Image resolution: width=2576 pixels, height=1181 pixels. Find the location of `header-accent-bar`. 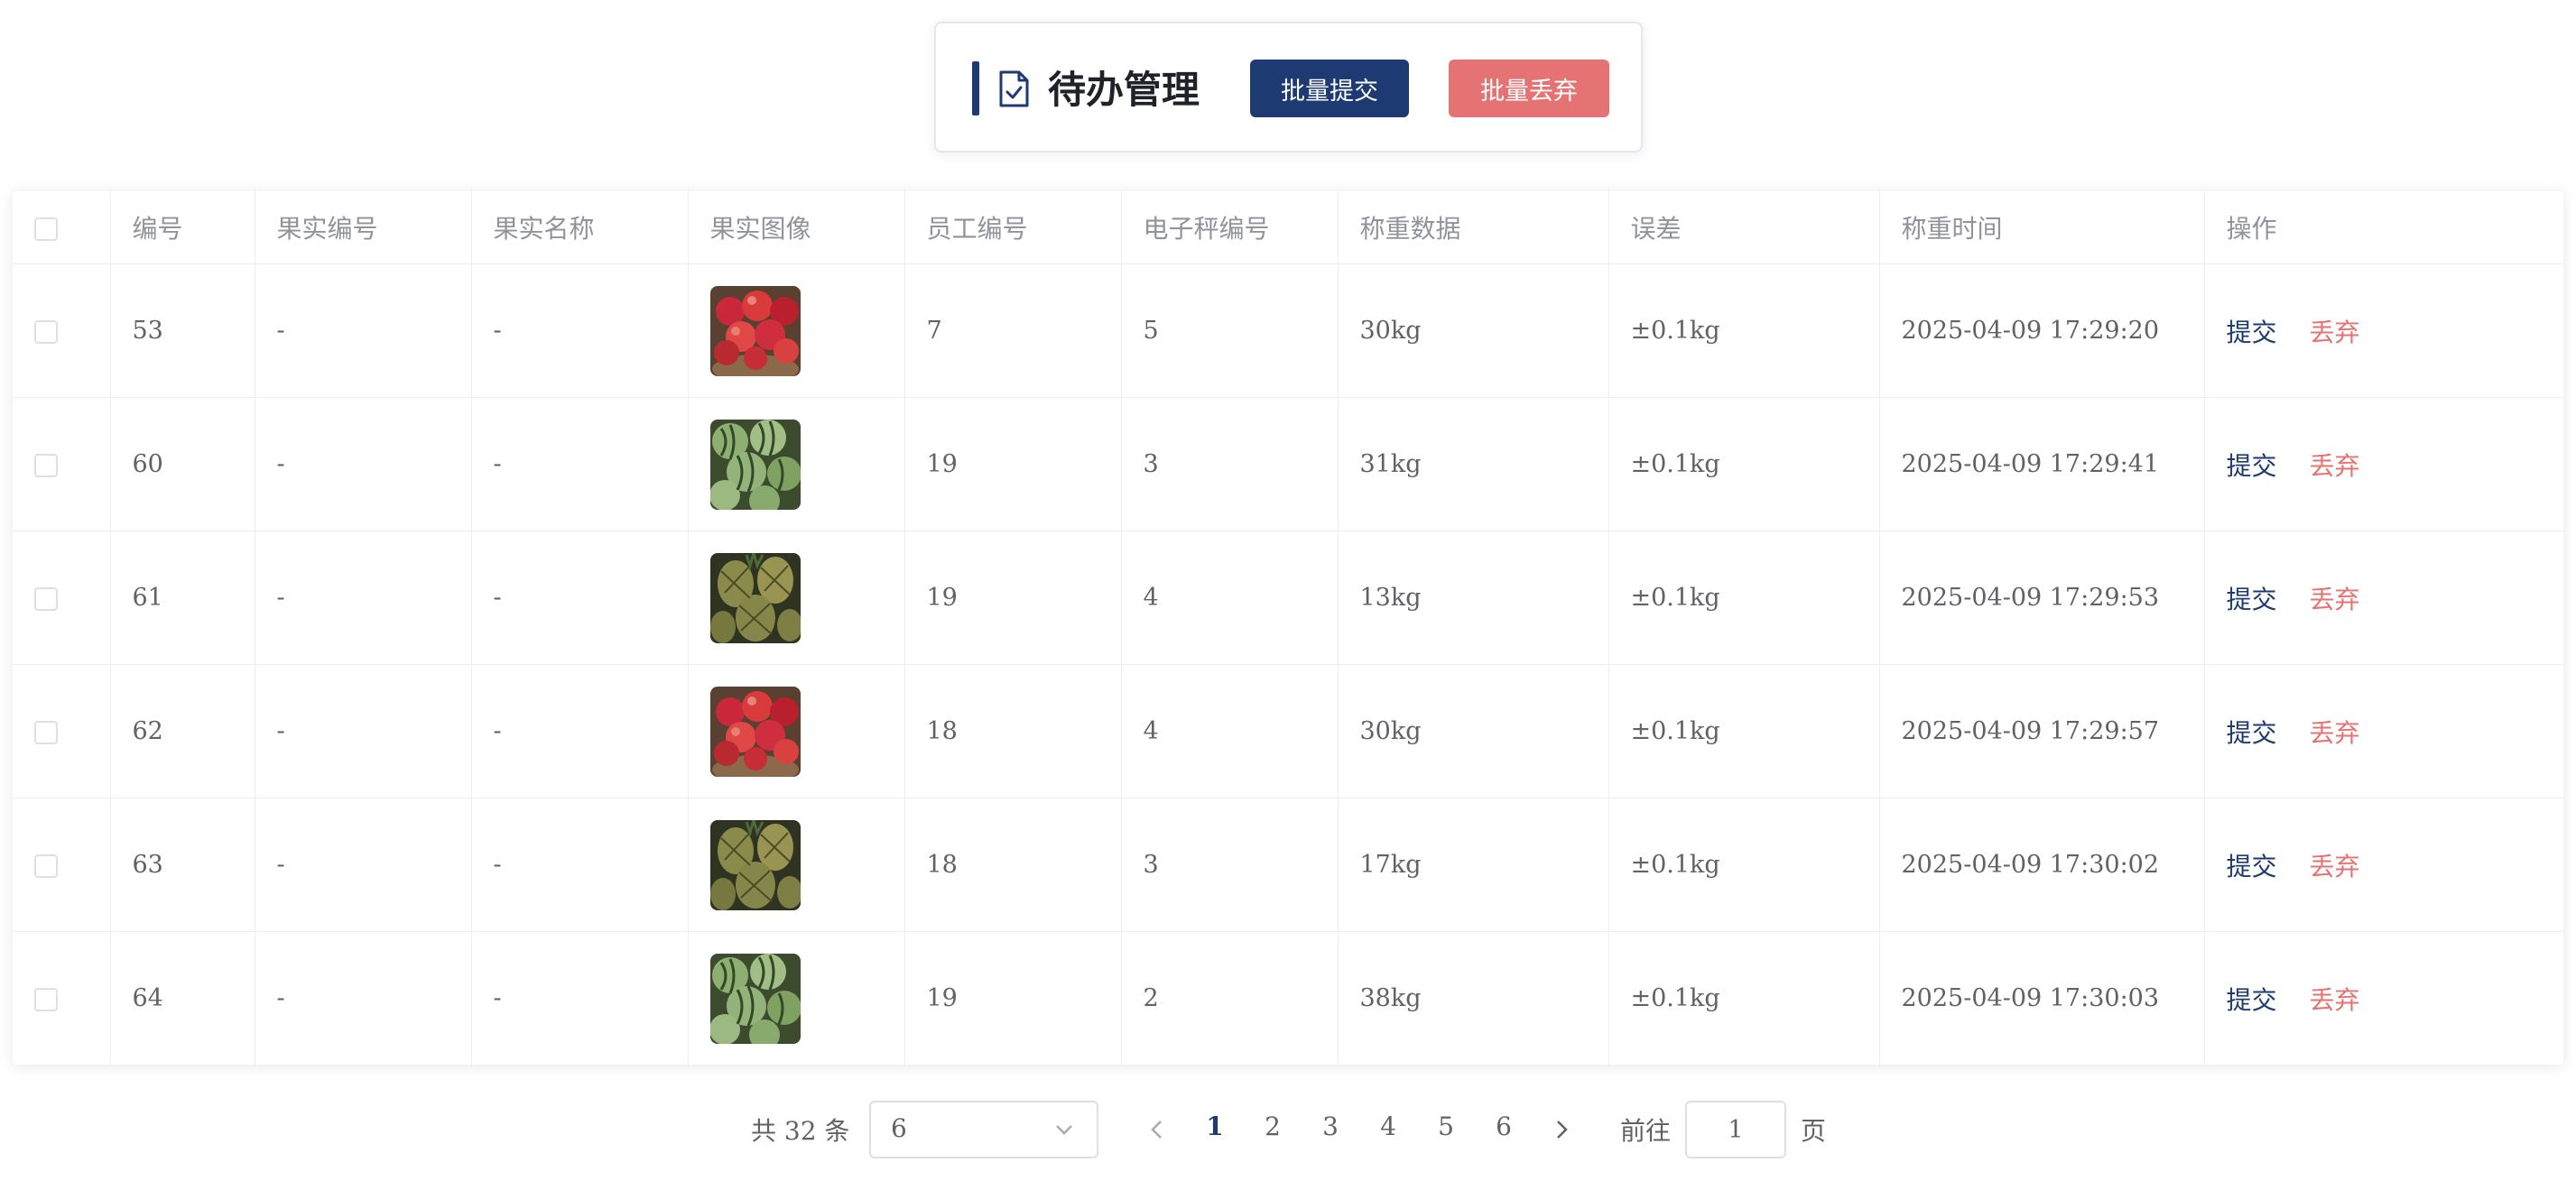

header-accent-bar is located at coordinates (975, 88).